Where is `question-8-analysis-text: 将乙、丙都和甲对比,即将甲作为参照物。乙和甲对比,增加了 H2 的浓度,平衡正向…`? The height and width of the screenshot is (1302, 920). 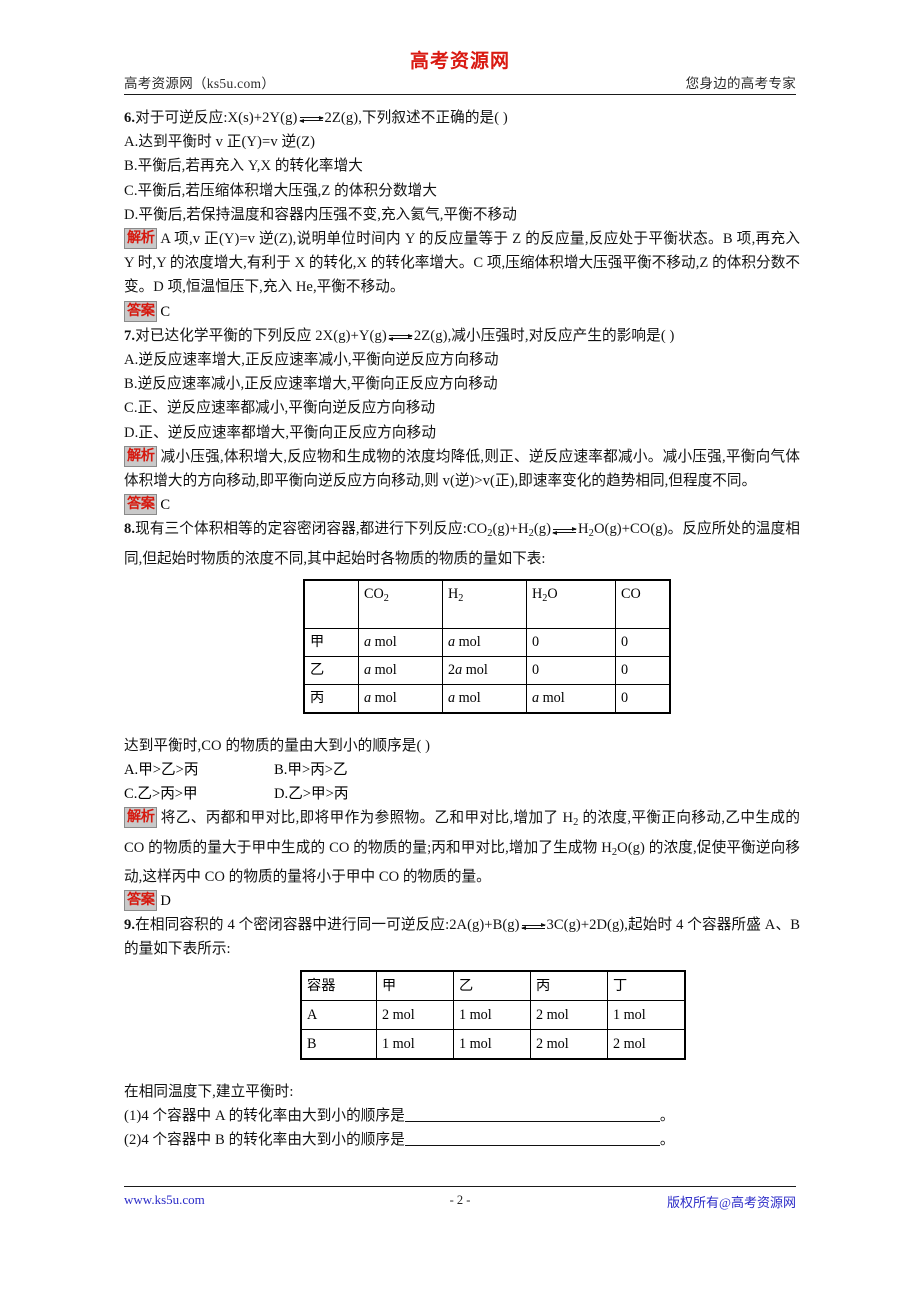 question-8-analysis-text: 将乙、丙都和甲对比,即将甲作为参照物。乙和甲对比,增加了 H2 的浓度,平衡正向… is located at coordinates (462, 847).